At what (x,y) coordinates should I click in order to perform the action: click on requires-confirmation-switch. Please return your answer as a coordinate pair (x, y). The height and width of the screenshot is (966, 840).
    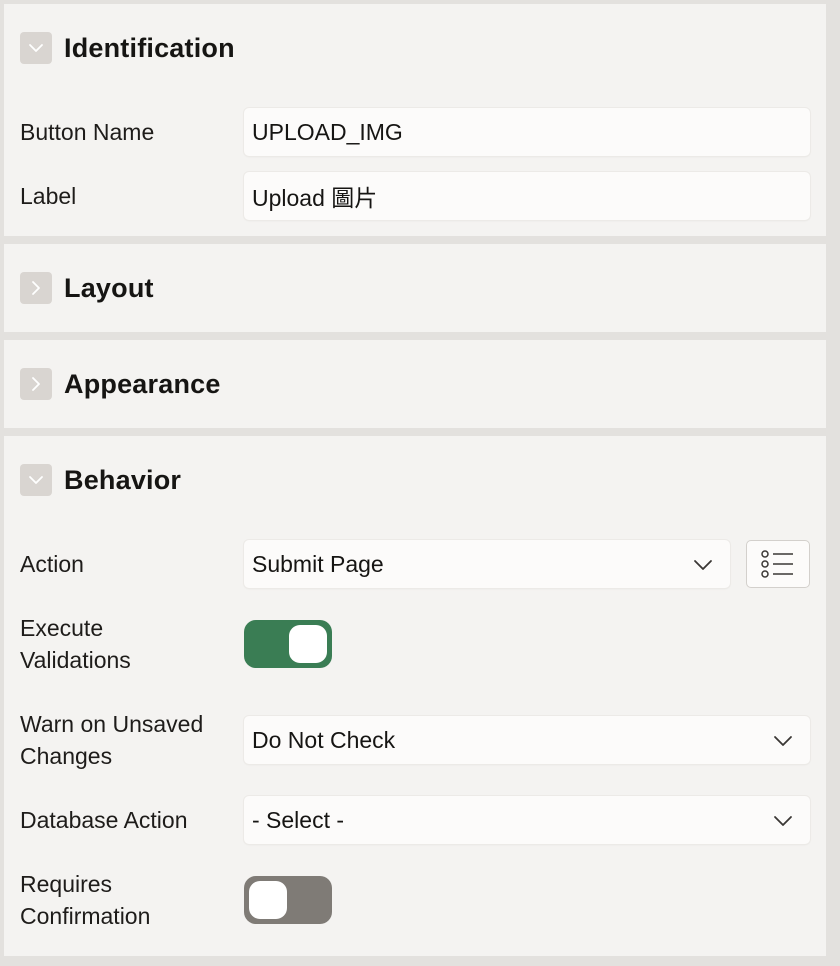
    Looking at the image, I should click on (288, 900).